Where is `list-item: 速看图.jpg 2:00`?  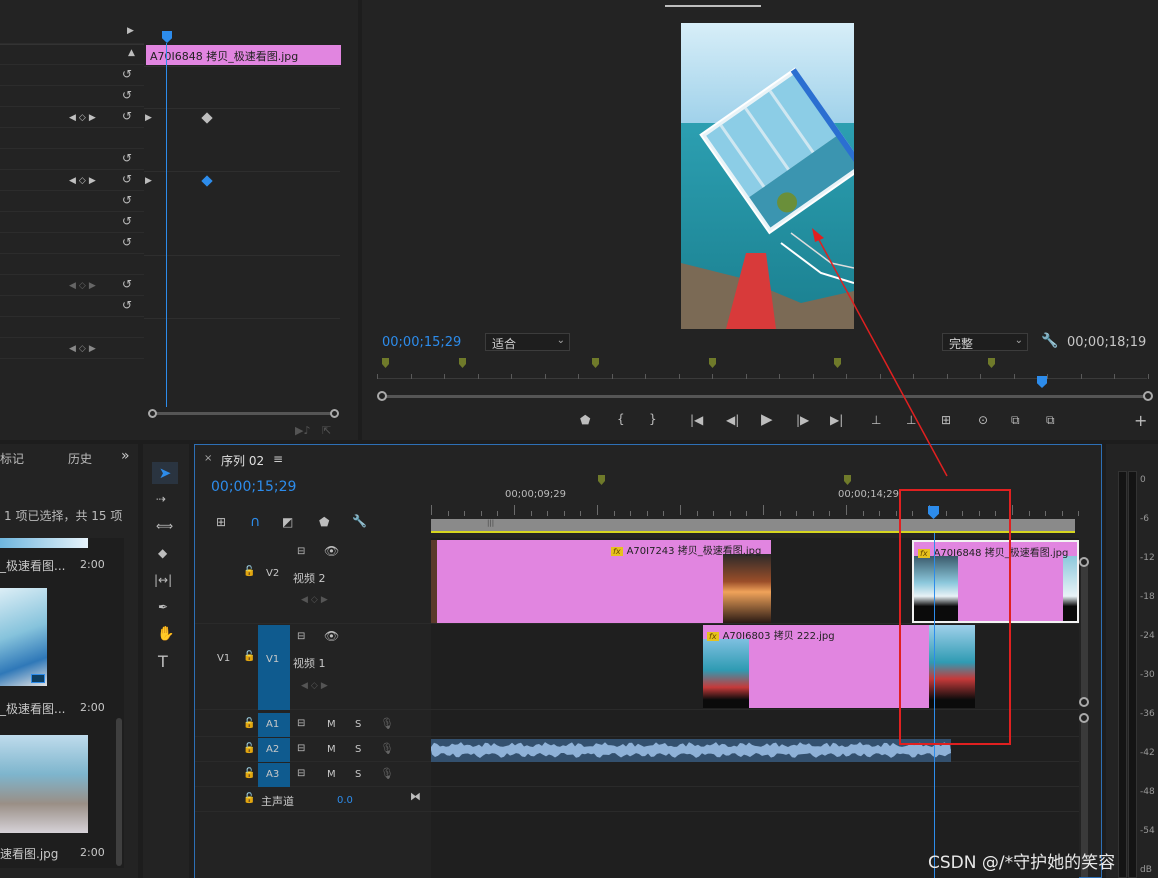 list-item: 速看图.jpg 2:00 is located at coordinates (62, 800).